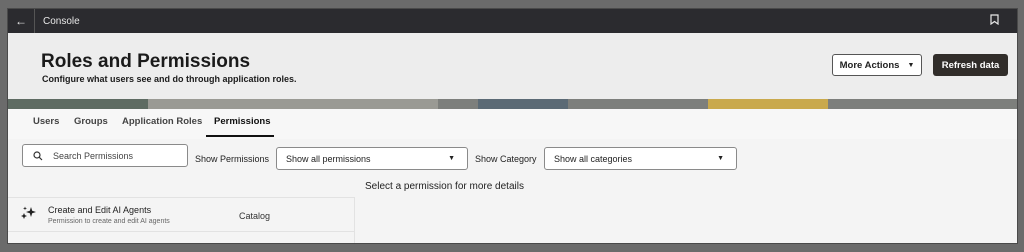  What do you see at coordinates (162, 121) in the screenshot?
I see `tab-application-roles: Application Roles` at bounding box center [162, 121].